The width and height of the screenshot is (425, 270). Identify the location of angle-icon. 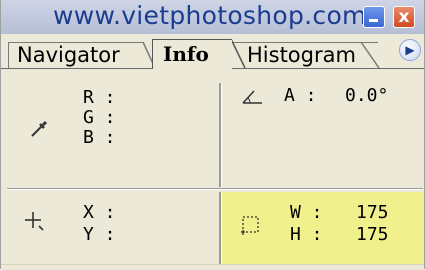
(252, 97).